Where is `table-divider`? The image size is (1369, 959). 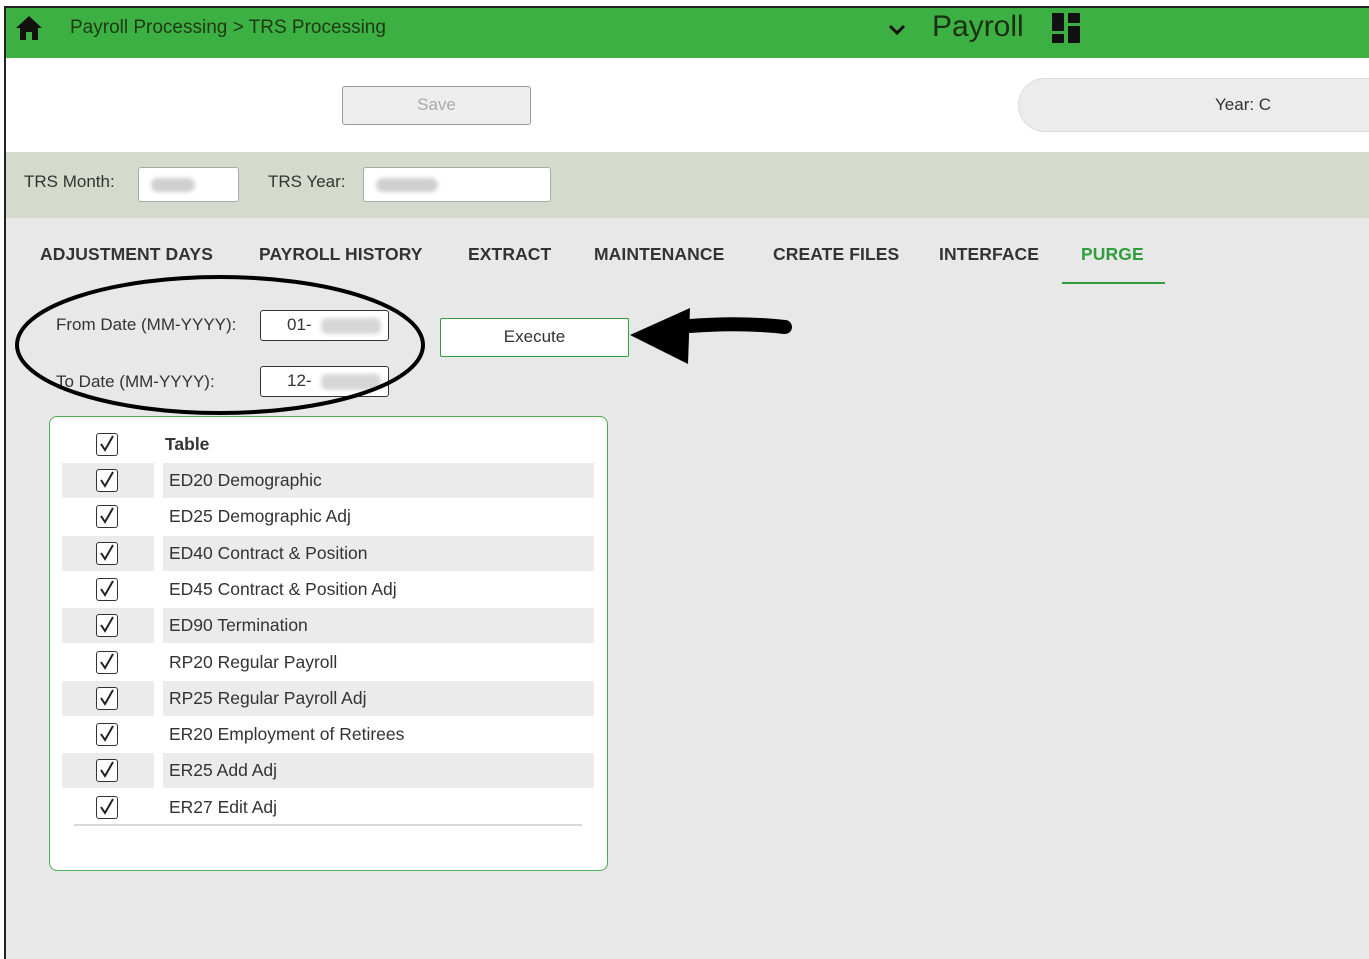 table-divider is located at coordinates (328, 825).